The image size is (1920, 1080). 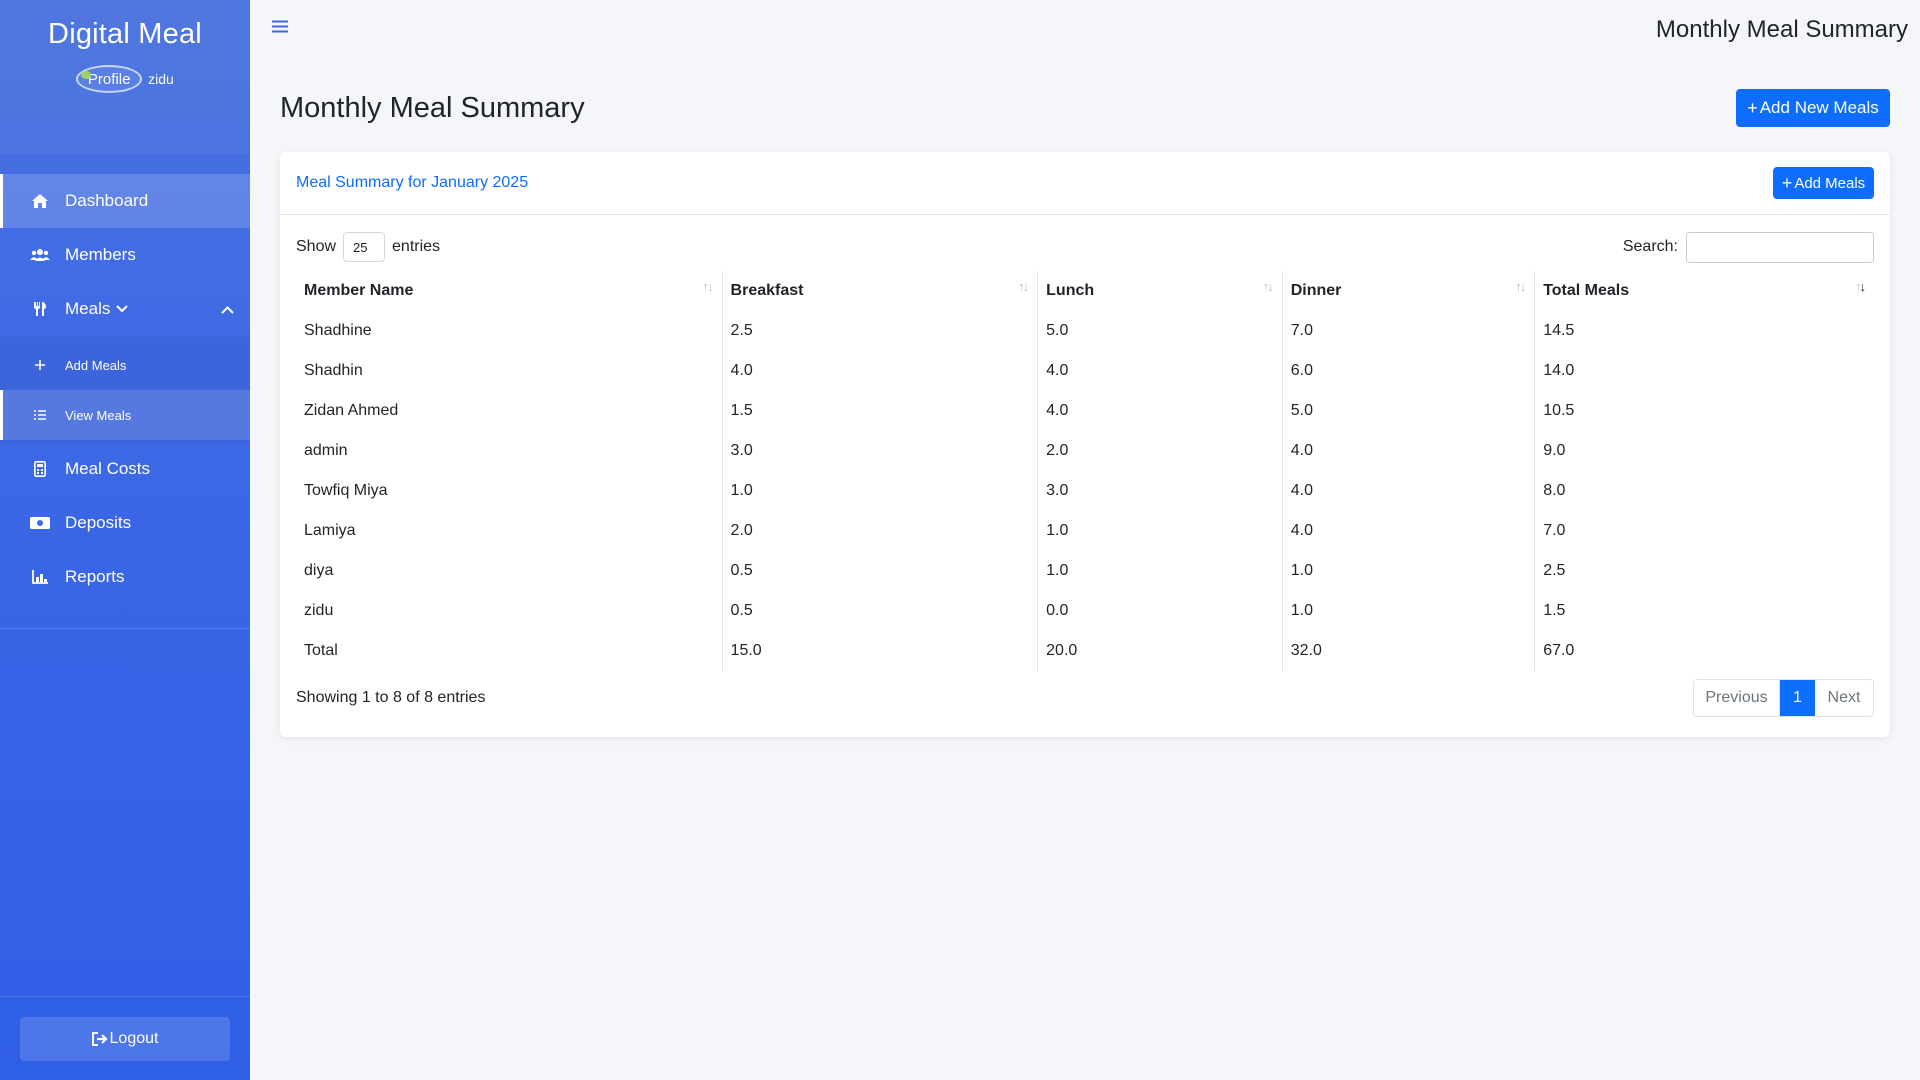 What do you see at coordinates (1823, 183) in the screenshot?
I see `add-meals-button: + Add Meals` at bounding box center [1823, 183].